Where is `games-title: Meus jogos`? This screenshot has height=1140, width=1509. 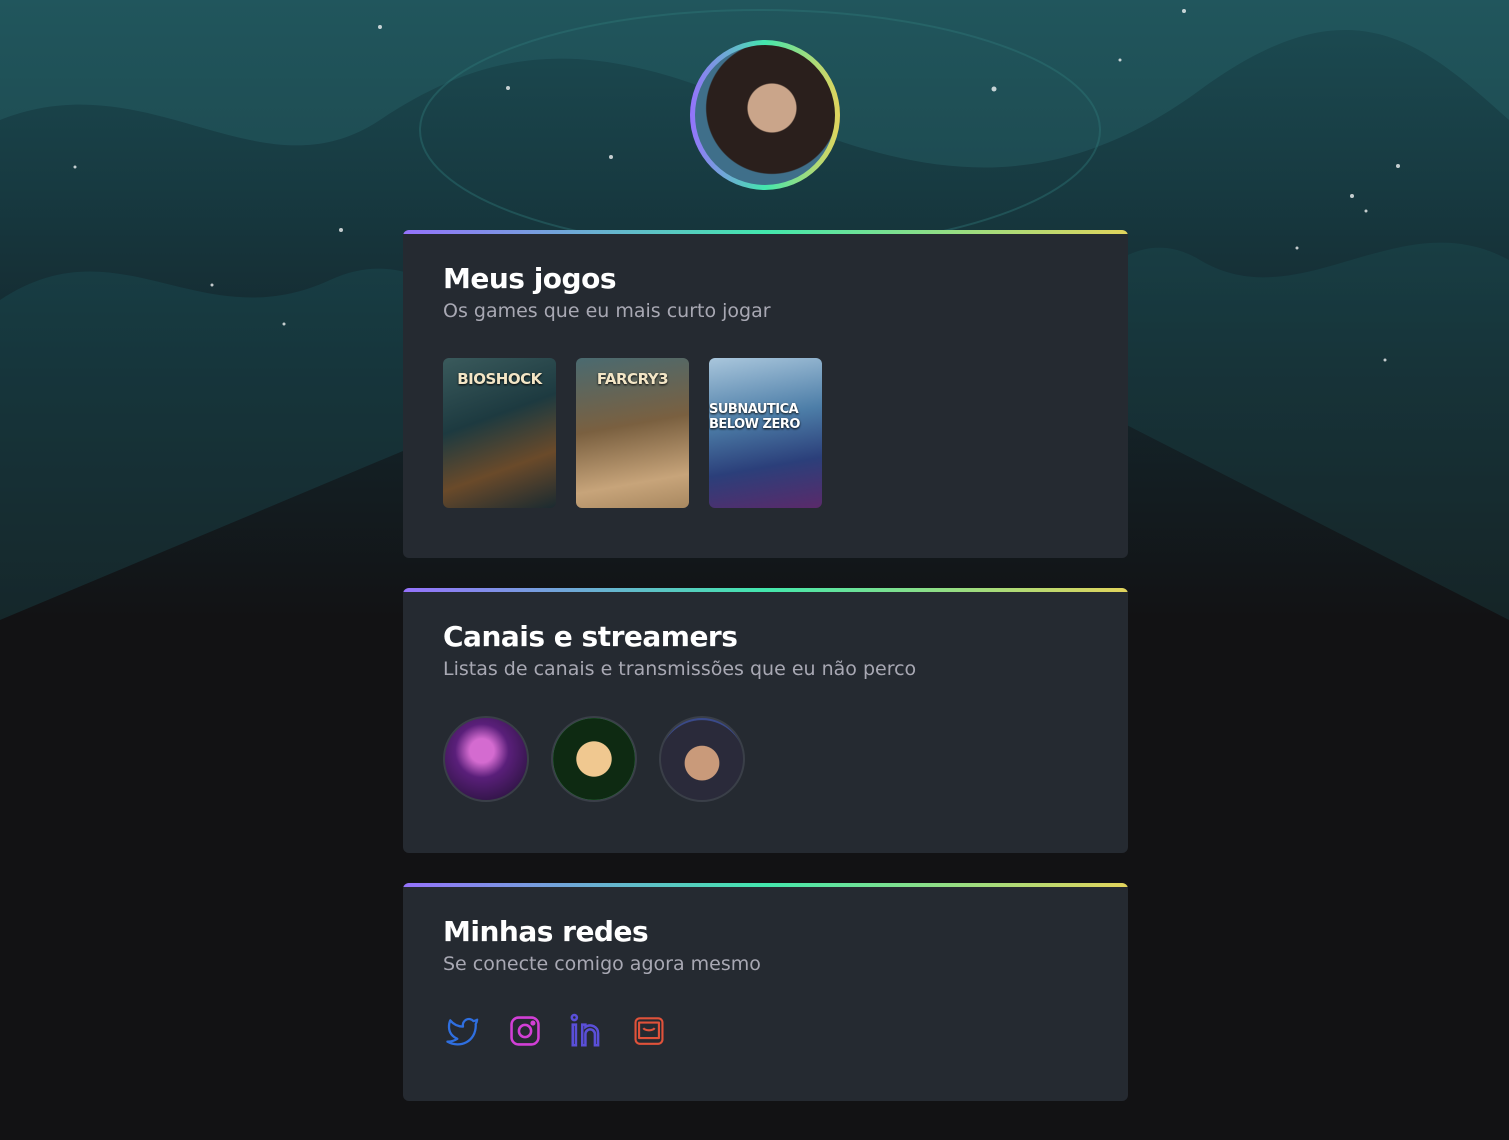 games-title: Meus jogos is located at coordinates (529, 278).